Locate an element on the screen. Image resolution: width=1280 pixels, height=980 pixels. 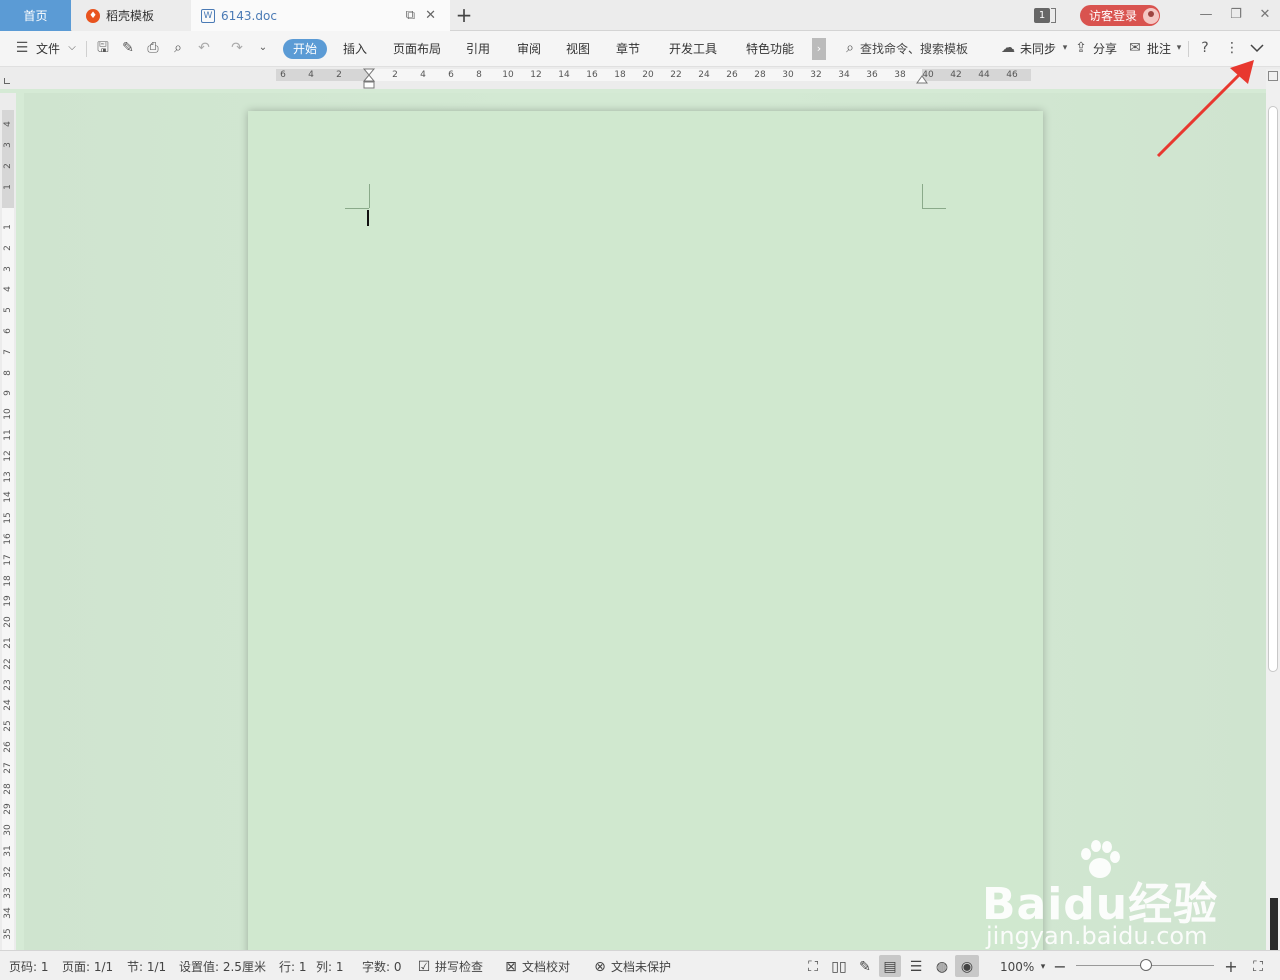
tab-page-layout: 页面布局 is located at coordinates (417, 49).